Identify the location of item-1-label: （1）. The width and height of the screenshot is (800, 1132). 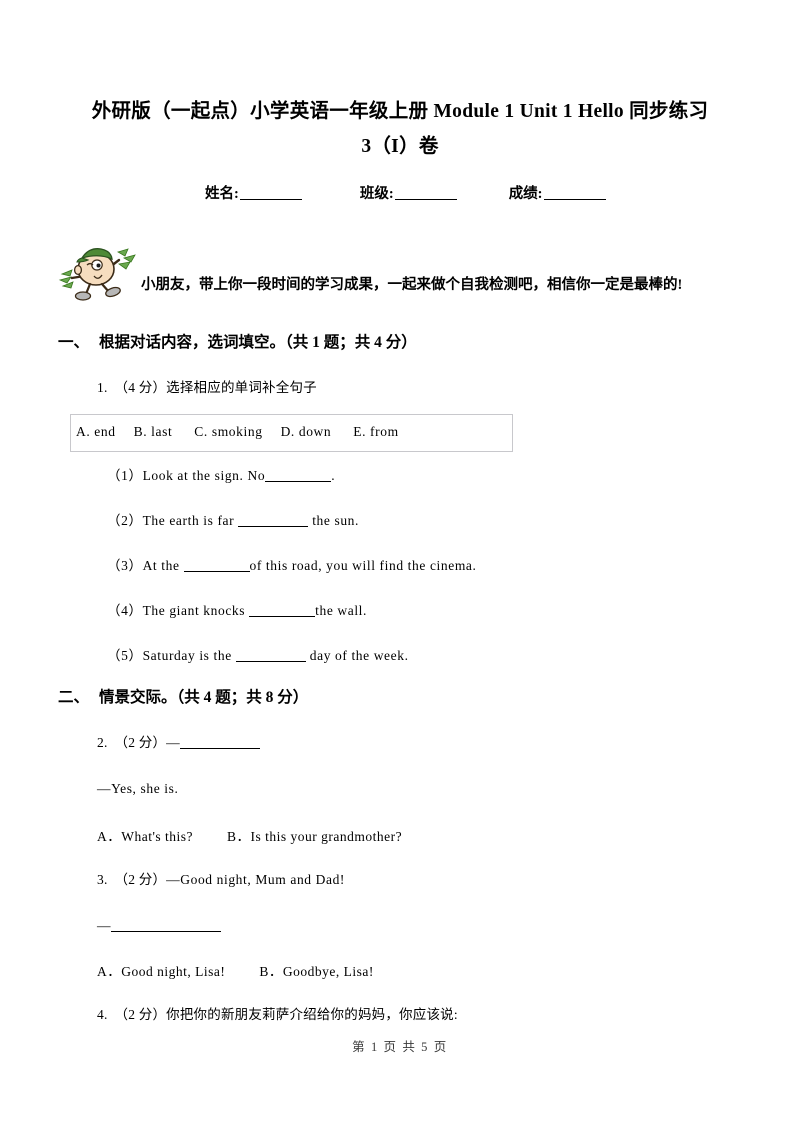
(125, 475).